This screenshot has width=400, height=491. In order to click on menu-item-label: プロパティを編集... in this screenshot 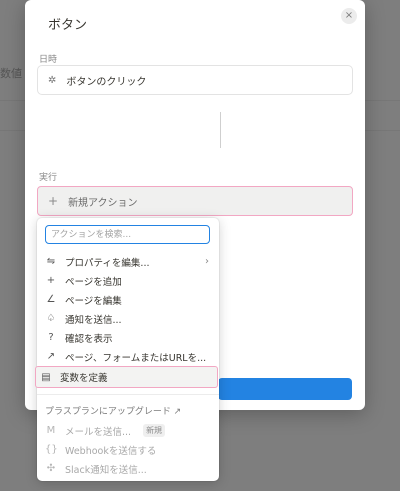, I will do `click(107, 263)`.